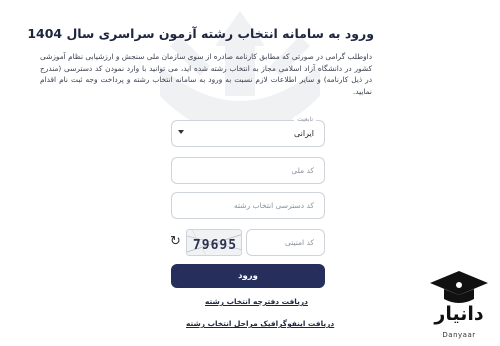 Image resolution: width=500 pixels, height=346 pixels. Describe the element at coordinates (248, 131) in the screenshot. I see `nationality-select: تابعیت ایرانی` at that location.